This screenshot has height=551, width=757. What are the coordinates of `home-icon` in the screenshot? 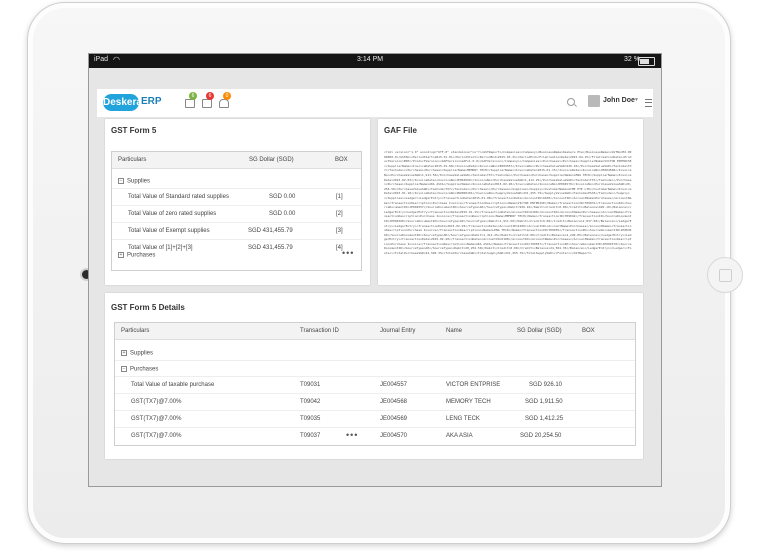 It's located at (725, 275).